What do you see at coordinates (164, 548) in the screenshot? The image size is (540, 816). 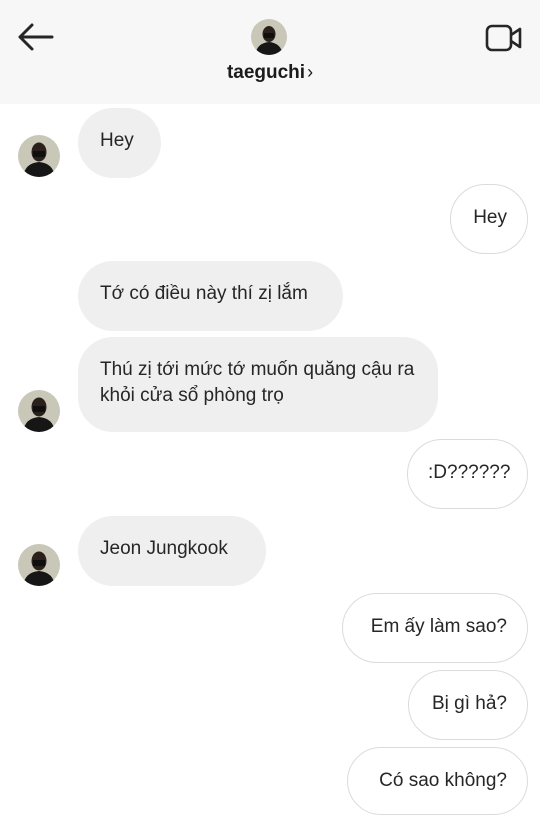 I see `message-text: Jeon Jungkook` at bounding box center [164, 548].